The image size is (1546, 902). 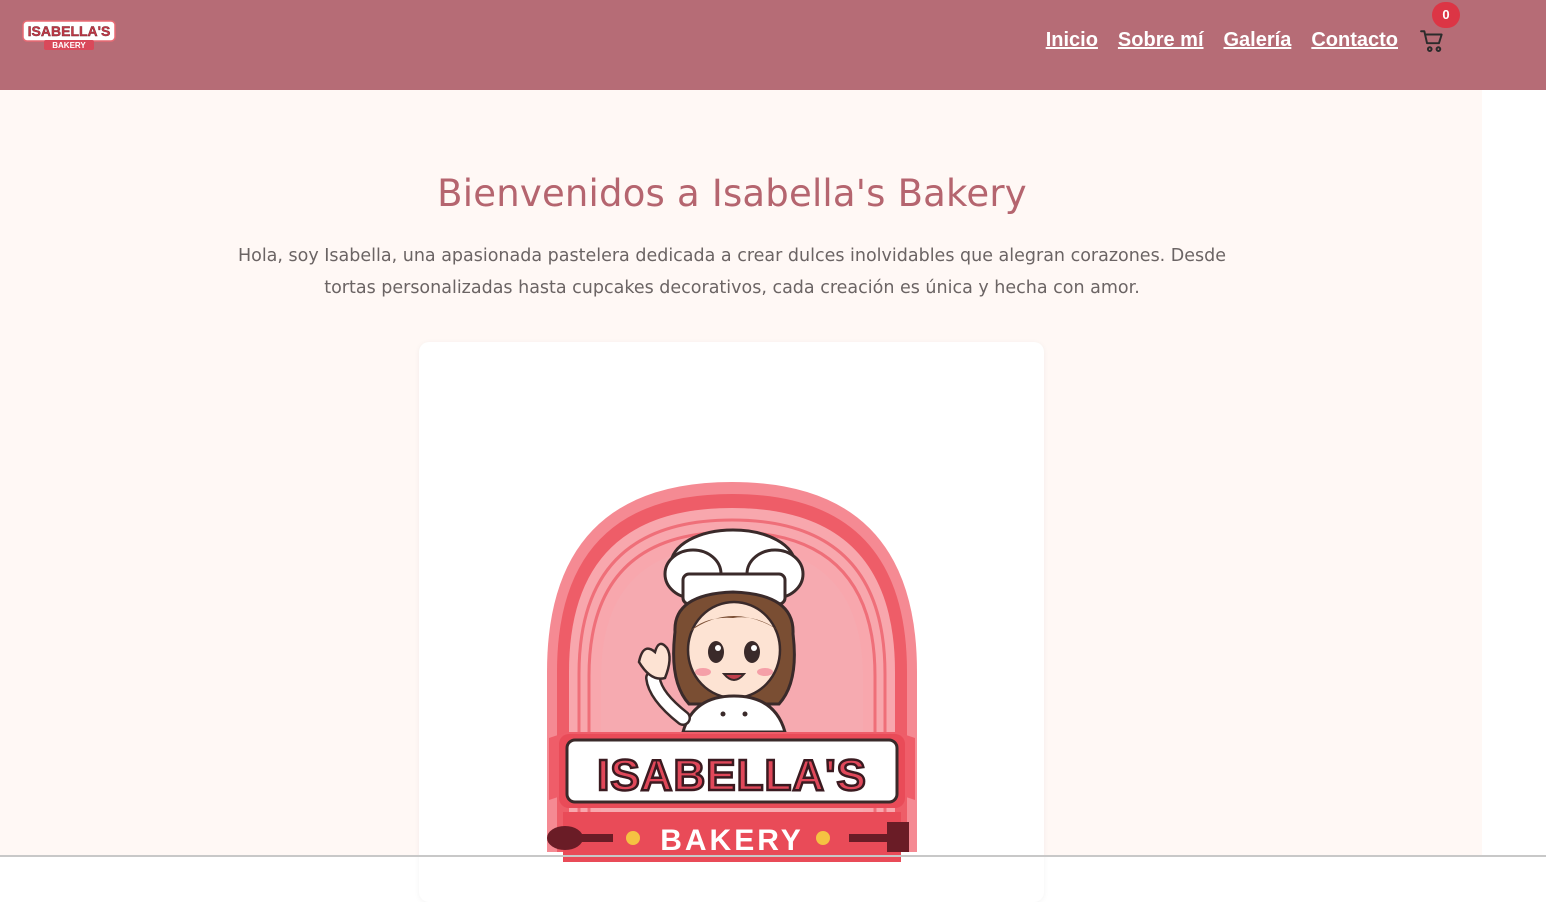 What do you see at coordinates (732, 193) in the screenshot?
I see `page-title: Bienvenidos a Isabella's Bakery` at bounding box center [732, 193].